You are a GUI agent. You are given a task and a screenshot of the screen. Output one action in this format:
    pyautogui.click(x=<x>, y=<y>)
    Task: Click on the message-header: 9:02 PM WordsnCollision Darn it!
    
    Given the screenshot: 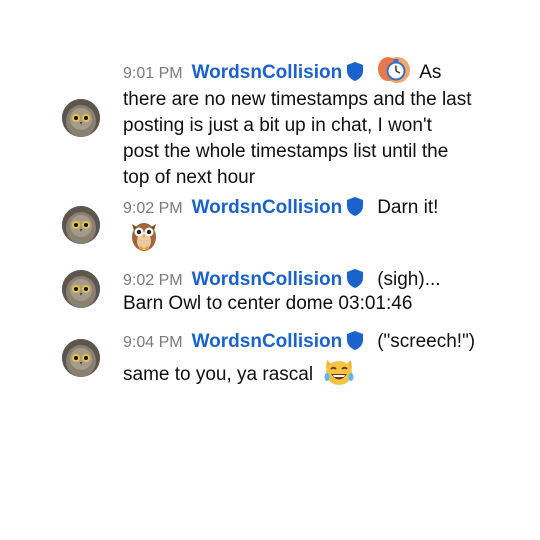 What is the action you would take?
    pyautogui.click(x=311, y=209)
    